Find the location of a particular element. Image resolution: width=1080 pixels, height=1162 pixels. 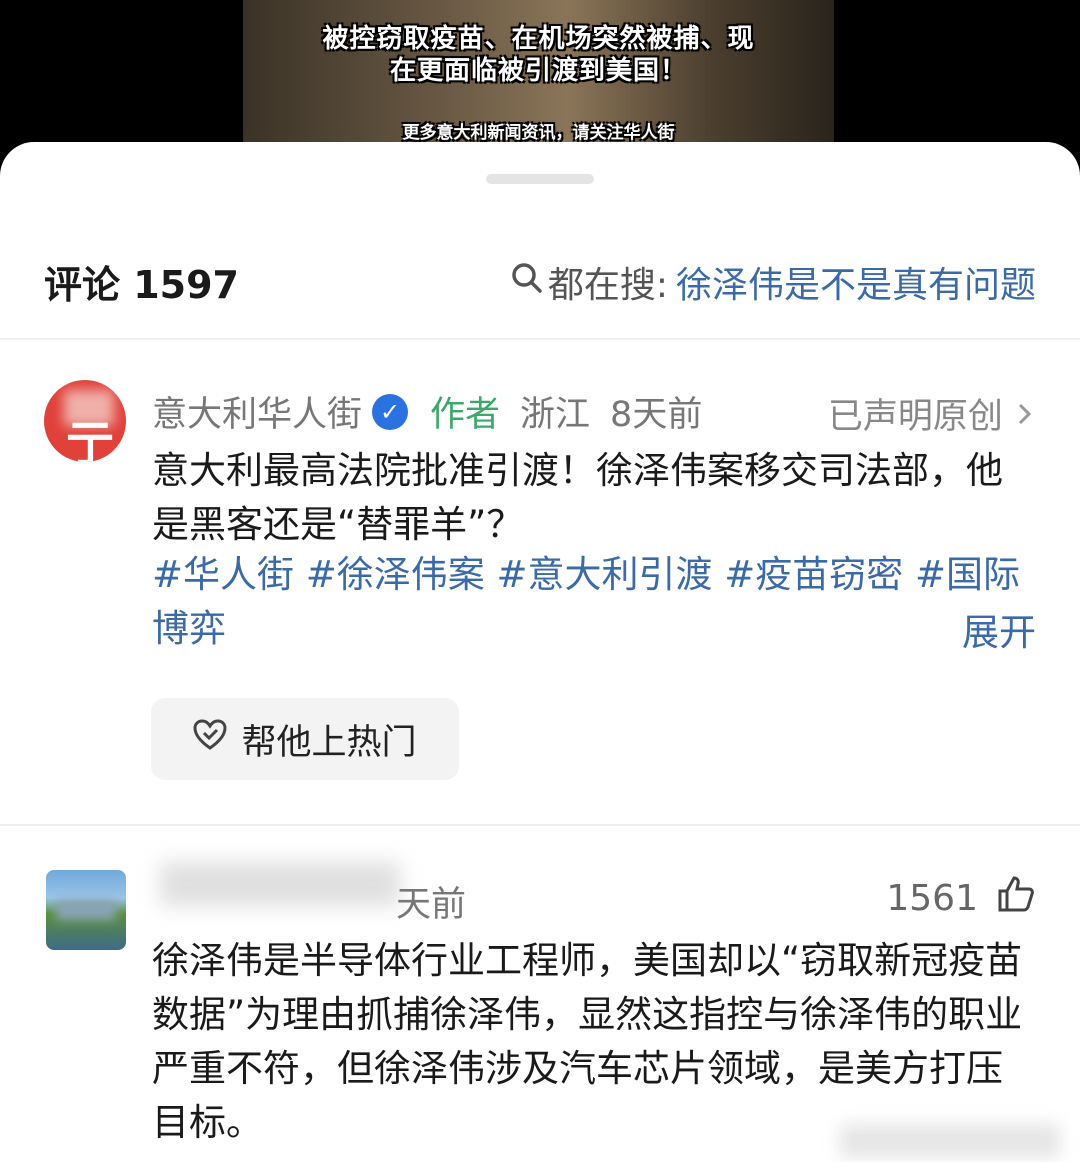

video-caption-footer: 更多意大利新闻资讯，请关注华人街 is located at coordinates (538, 133).